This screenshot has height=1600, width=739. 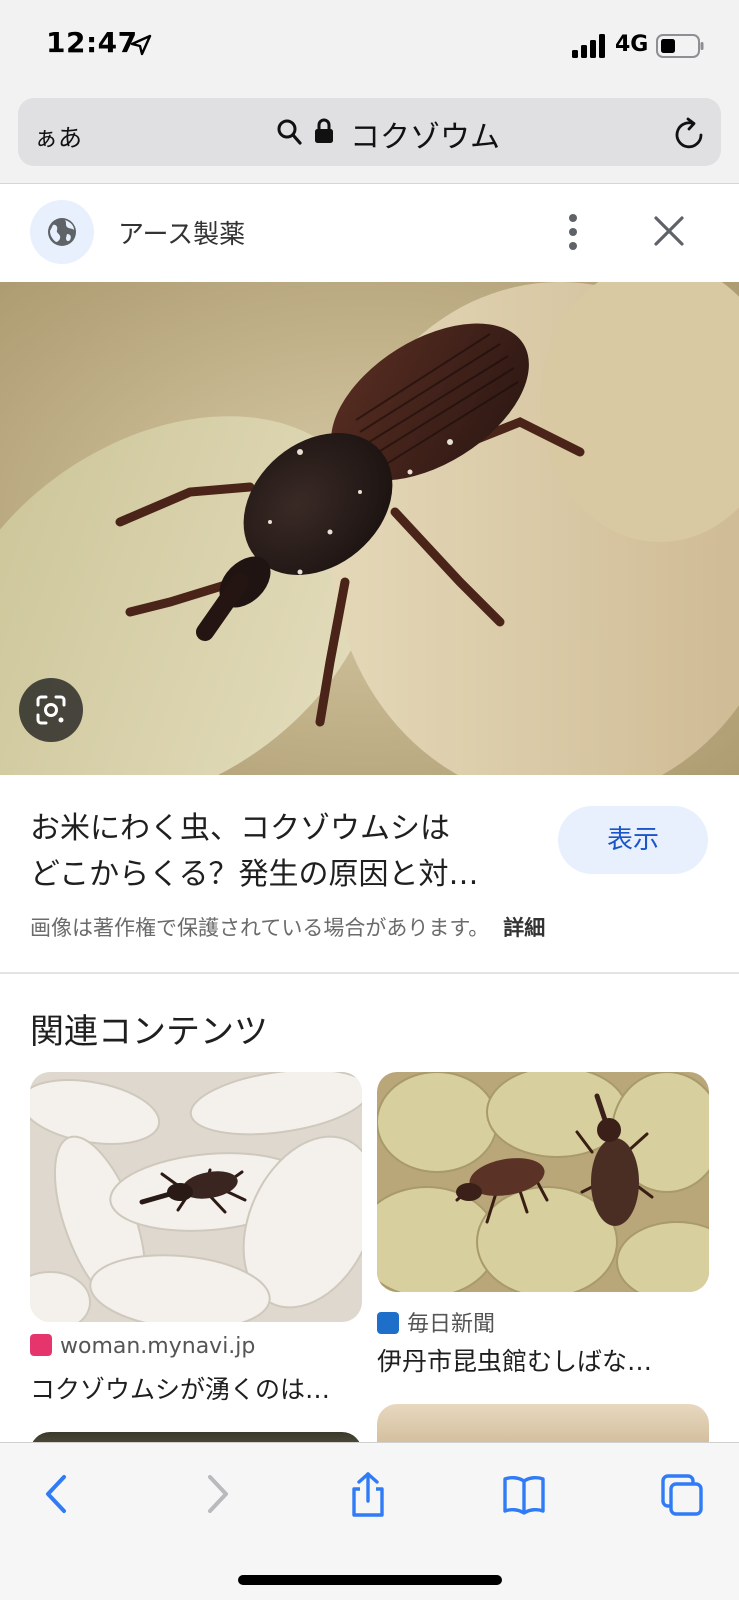 I want to click on globe-icon, so click(x=62, y=232).